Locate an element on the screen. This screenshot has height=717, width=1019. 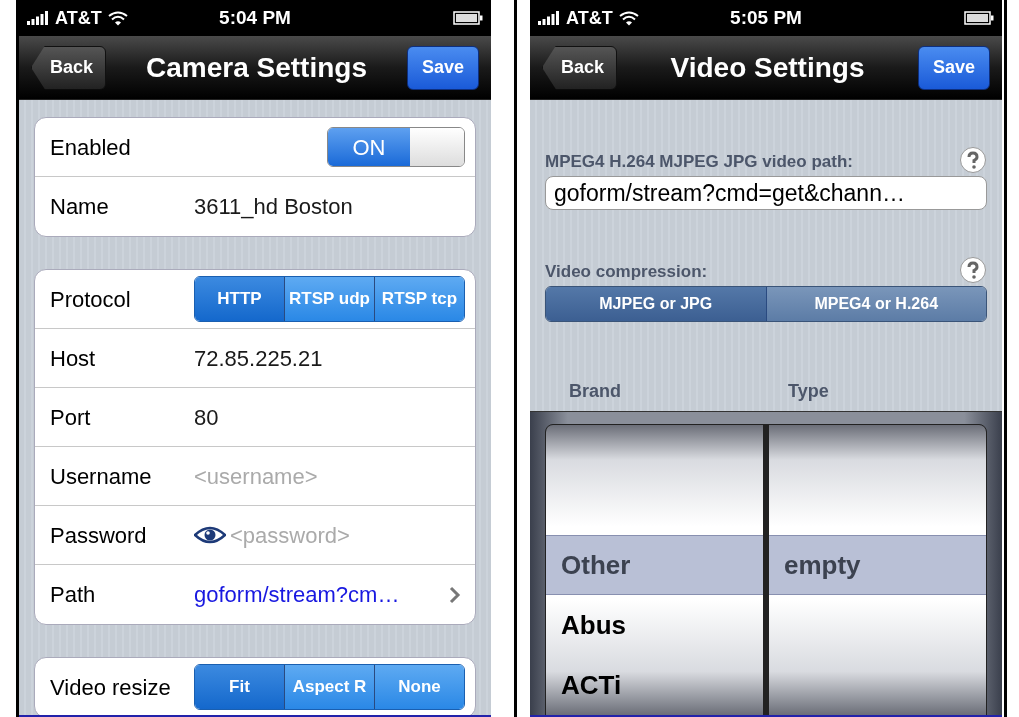
input-field: <username> is located at coordinates (338, 476).